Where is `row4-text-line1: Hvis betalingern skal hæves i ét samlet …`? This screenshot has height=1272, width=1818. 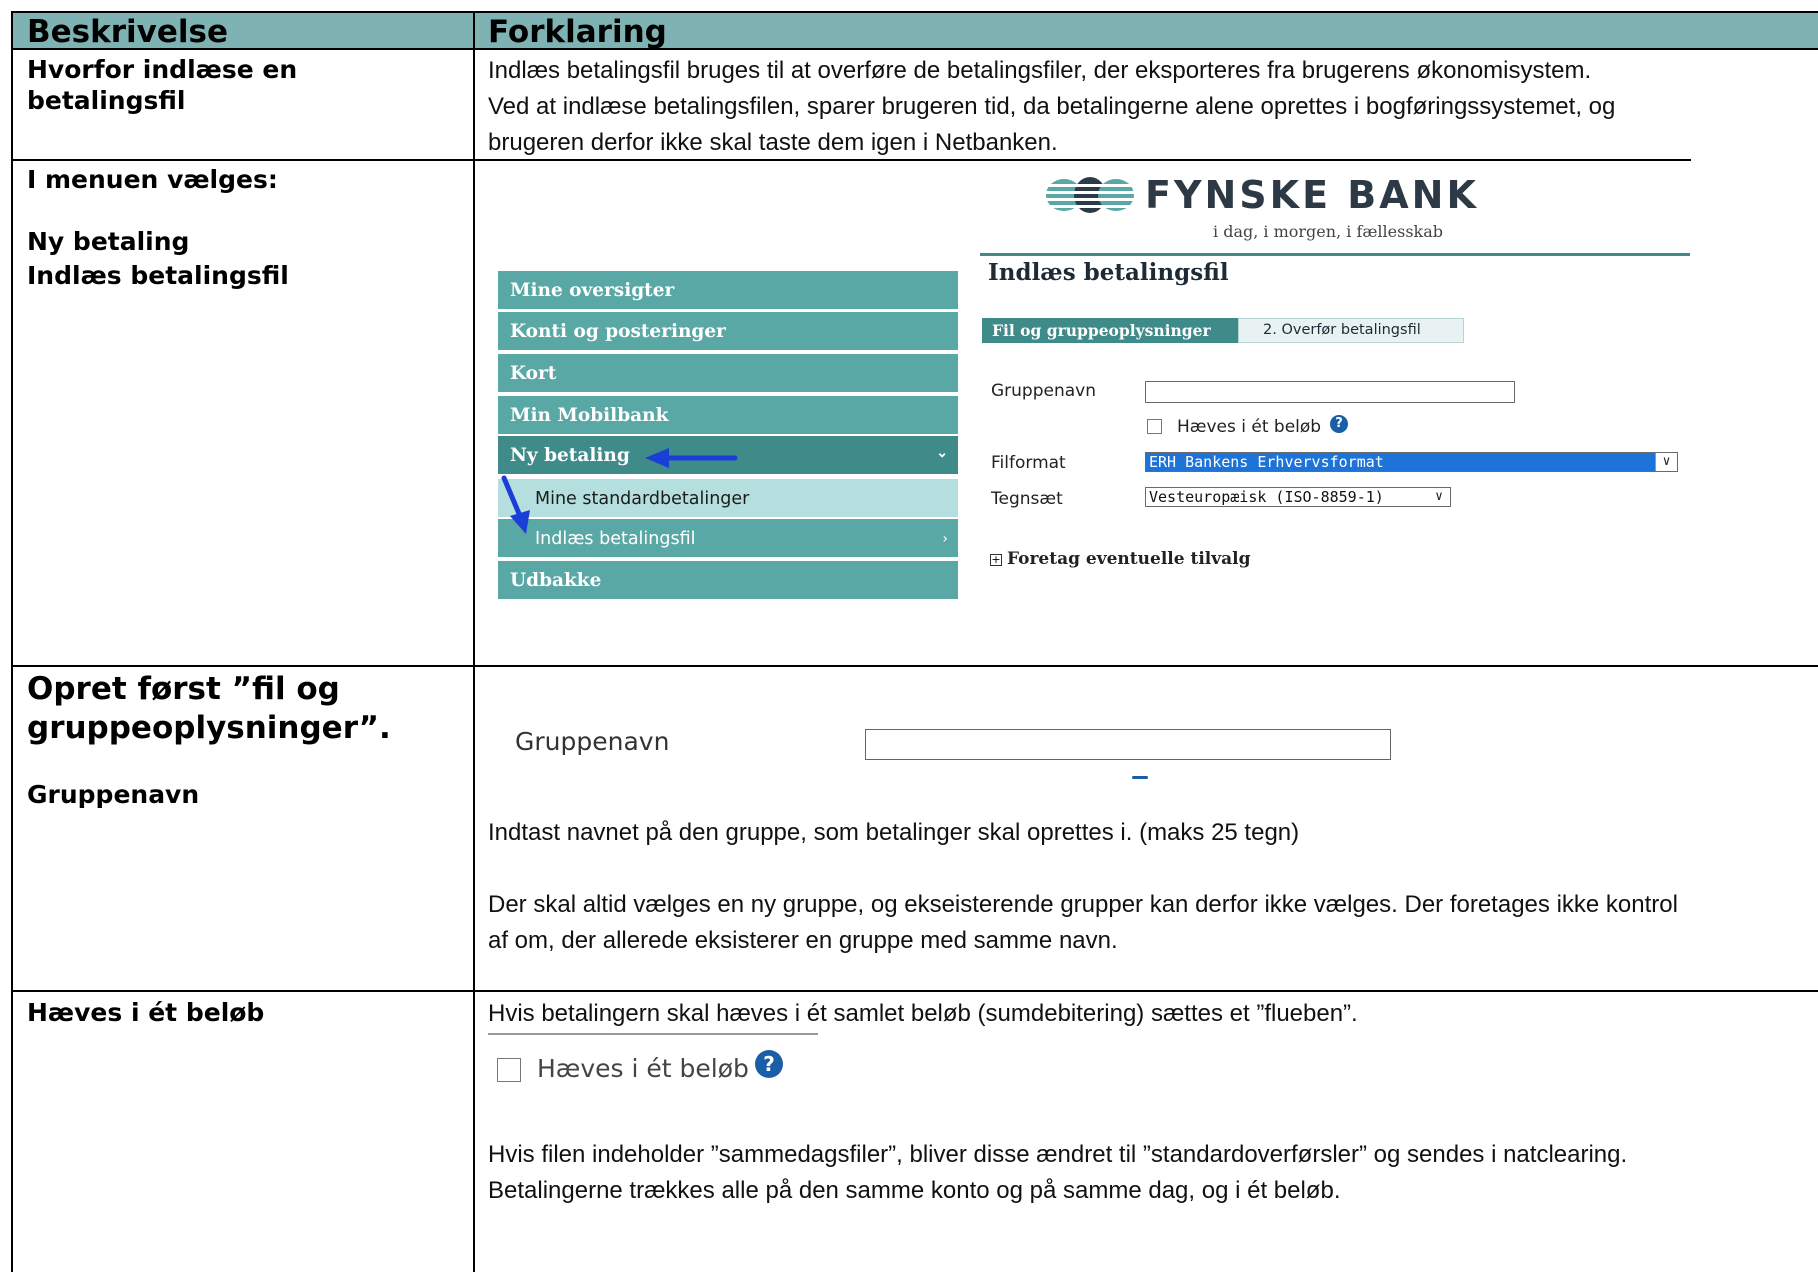 row4-text-line1: Hvis betalingern skal hæves i ét samlet … is located at coordinates (923, 1013).